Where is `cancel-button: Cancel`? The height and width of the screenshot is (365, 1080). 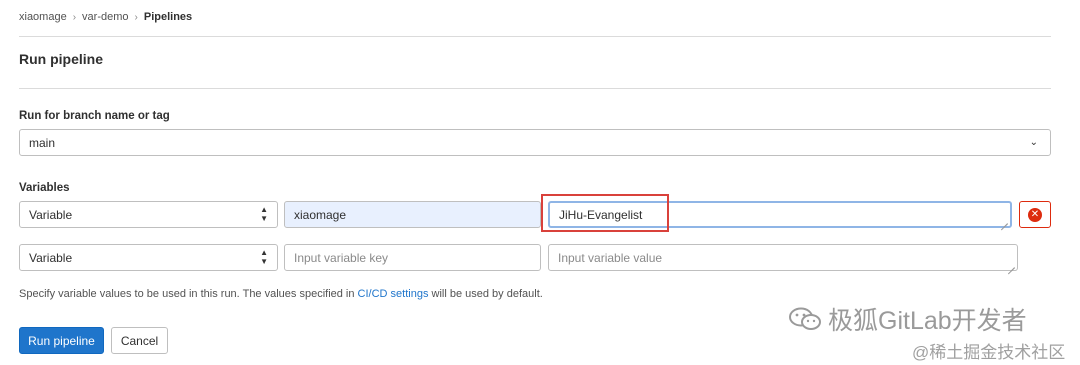
cancel-button: Cancel is located at coordinates (139, 340).